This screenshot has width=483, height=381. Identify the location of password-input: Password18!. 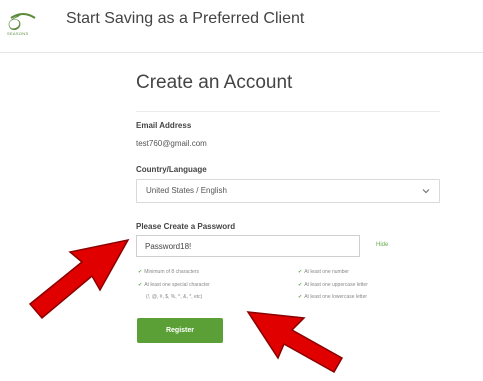
(248, 246).